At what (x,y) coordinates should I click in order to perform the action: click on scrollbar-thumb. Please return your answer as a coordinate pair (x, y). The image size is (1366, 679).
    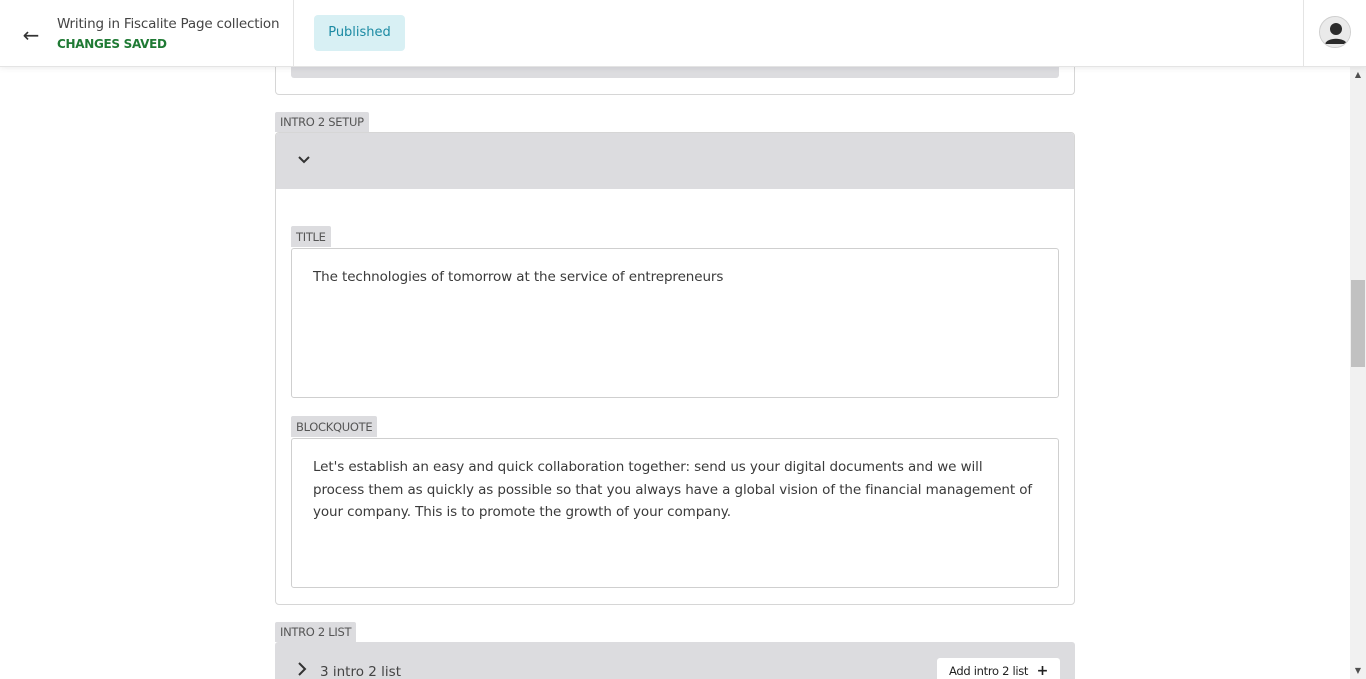
    Looking at the image, I should click on (1358, 323).